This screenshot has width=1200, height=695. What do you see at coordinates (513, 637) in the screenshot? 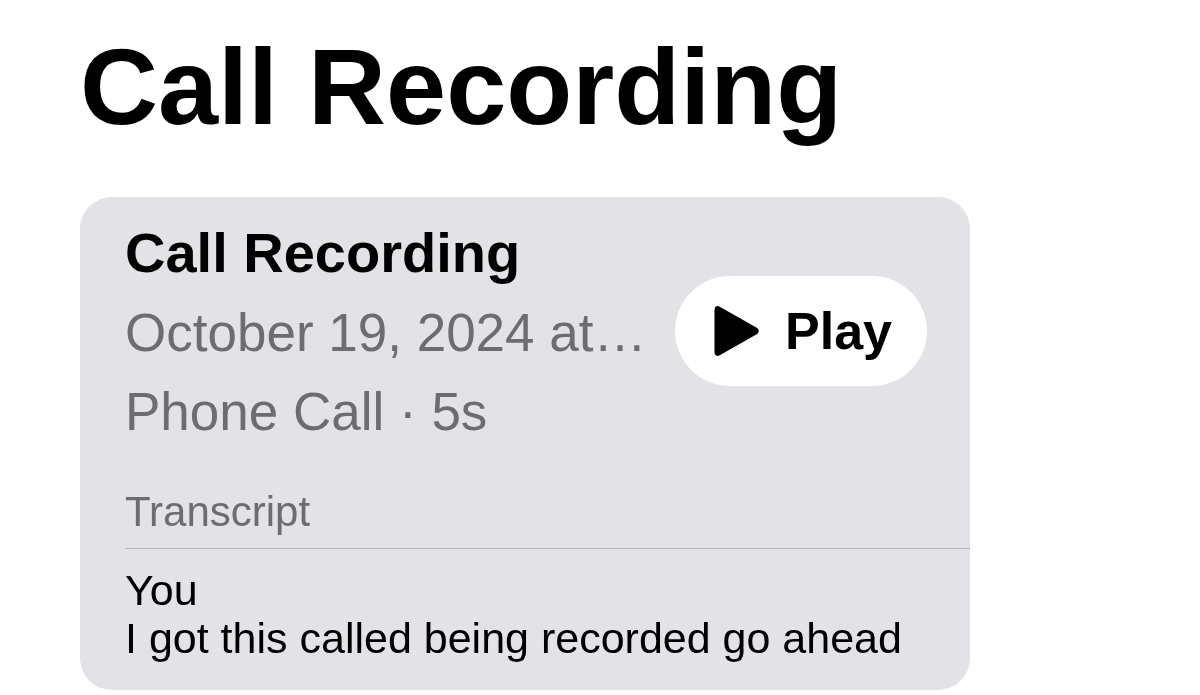
I see `transcript-text: I got this called being recorded go ahead` at bounding box center [513, 637].